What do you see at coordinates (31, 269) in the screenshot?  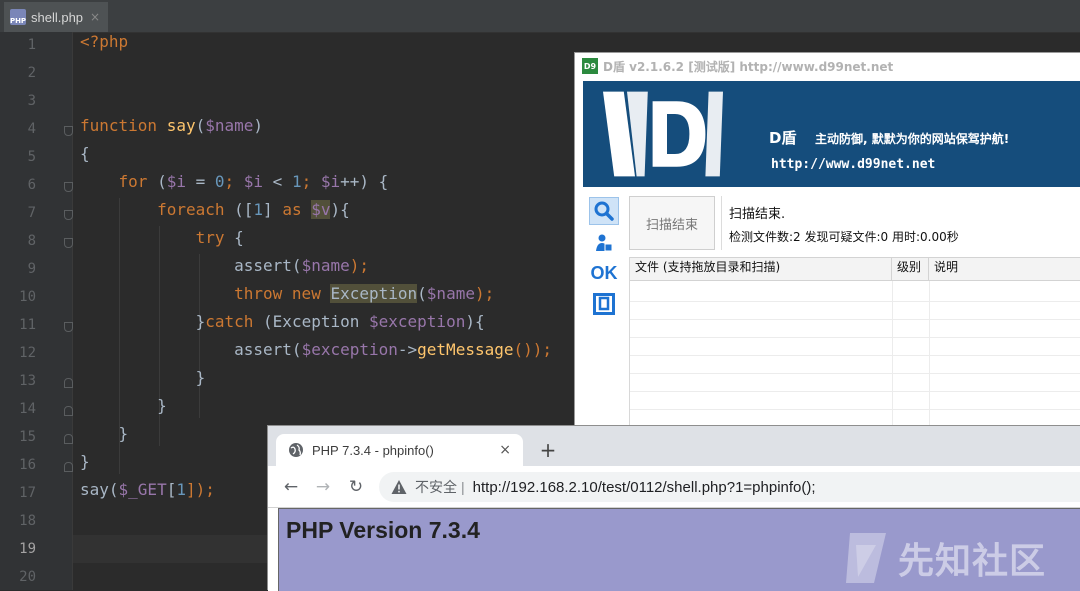 I see `line-number: 9` at bounding box center [31, 269].